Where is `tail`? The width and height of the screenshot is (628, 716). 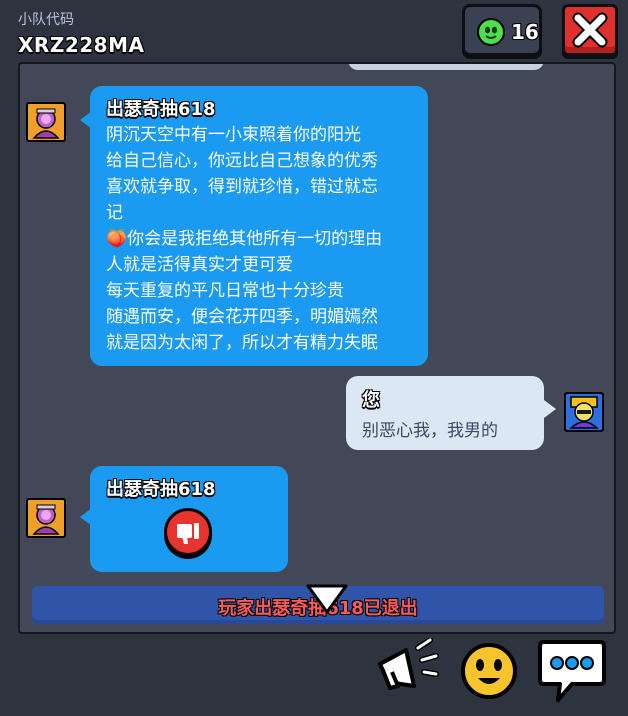
tail is located at coordinates (550, 409).